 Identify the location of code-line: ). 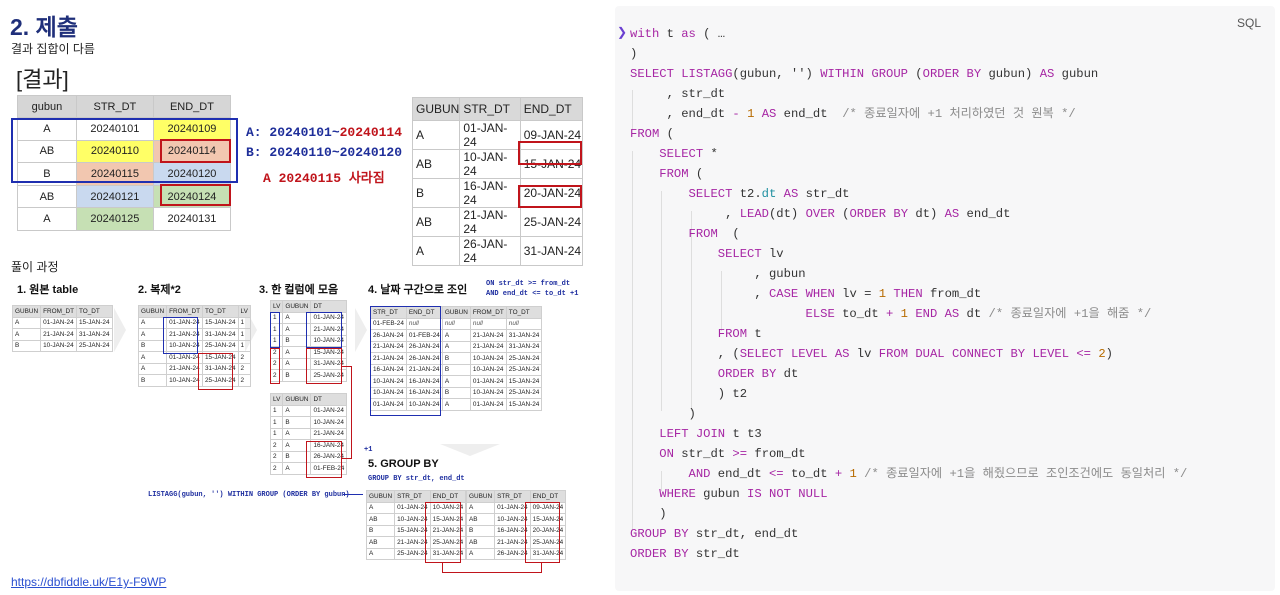
(648, 514).